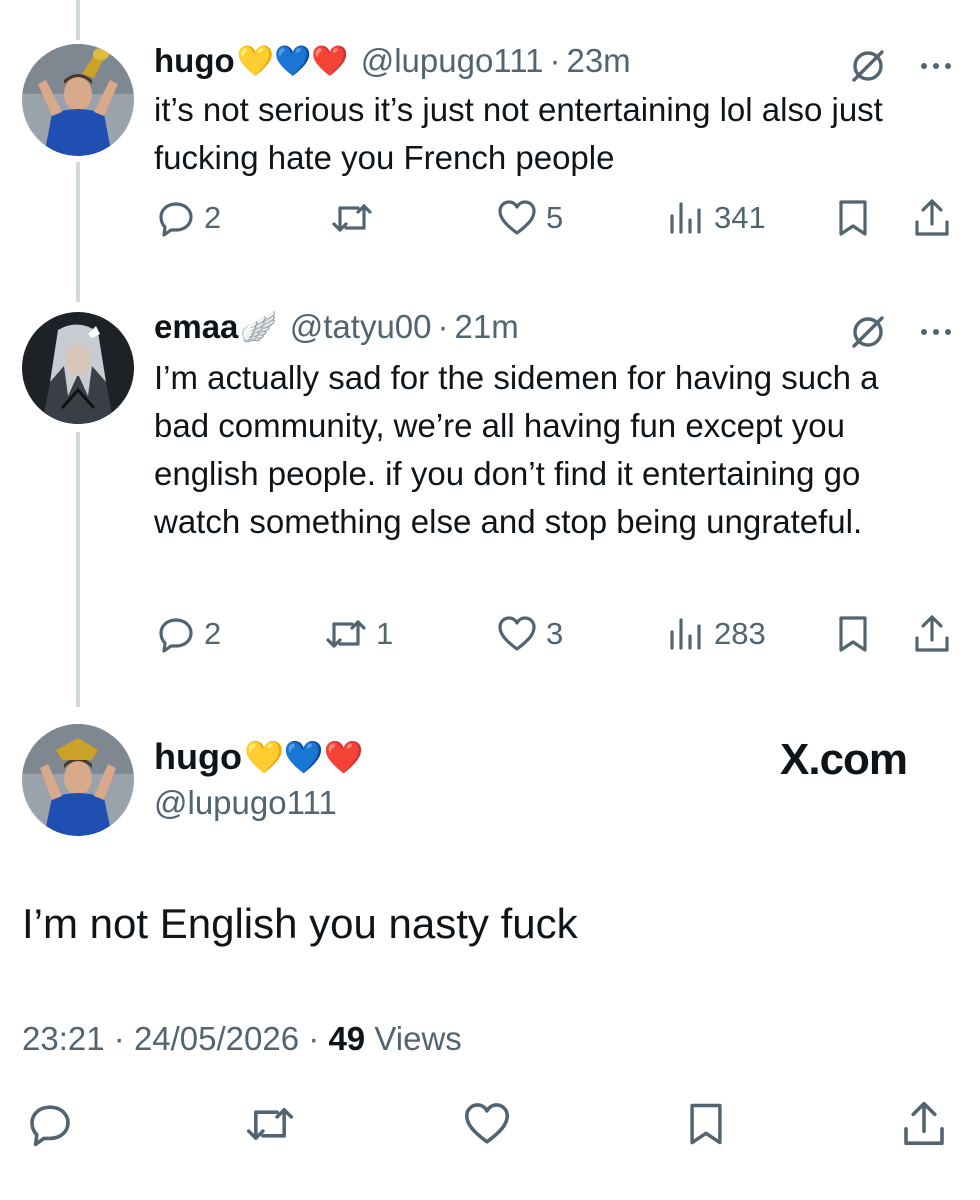 This screenshot has height=1200, width=980. What do you see at coordinates (555, 217) in the screenshot?
I see `like-count: 5` at bounding box center [555, 217].